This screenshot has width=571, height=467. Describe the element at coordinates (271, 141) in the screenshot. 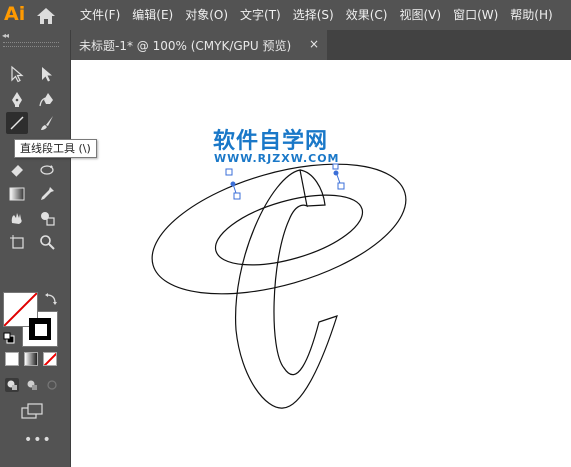

I see `watermark-title: 软件自学网` at that location.